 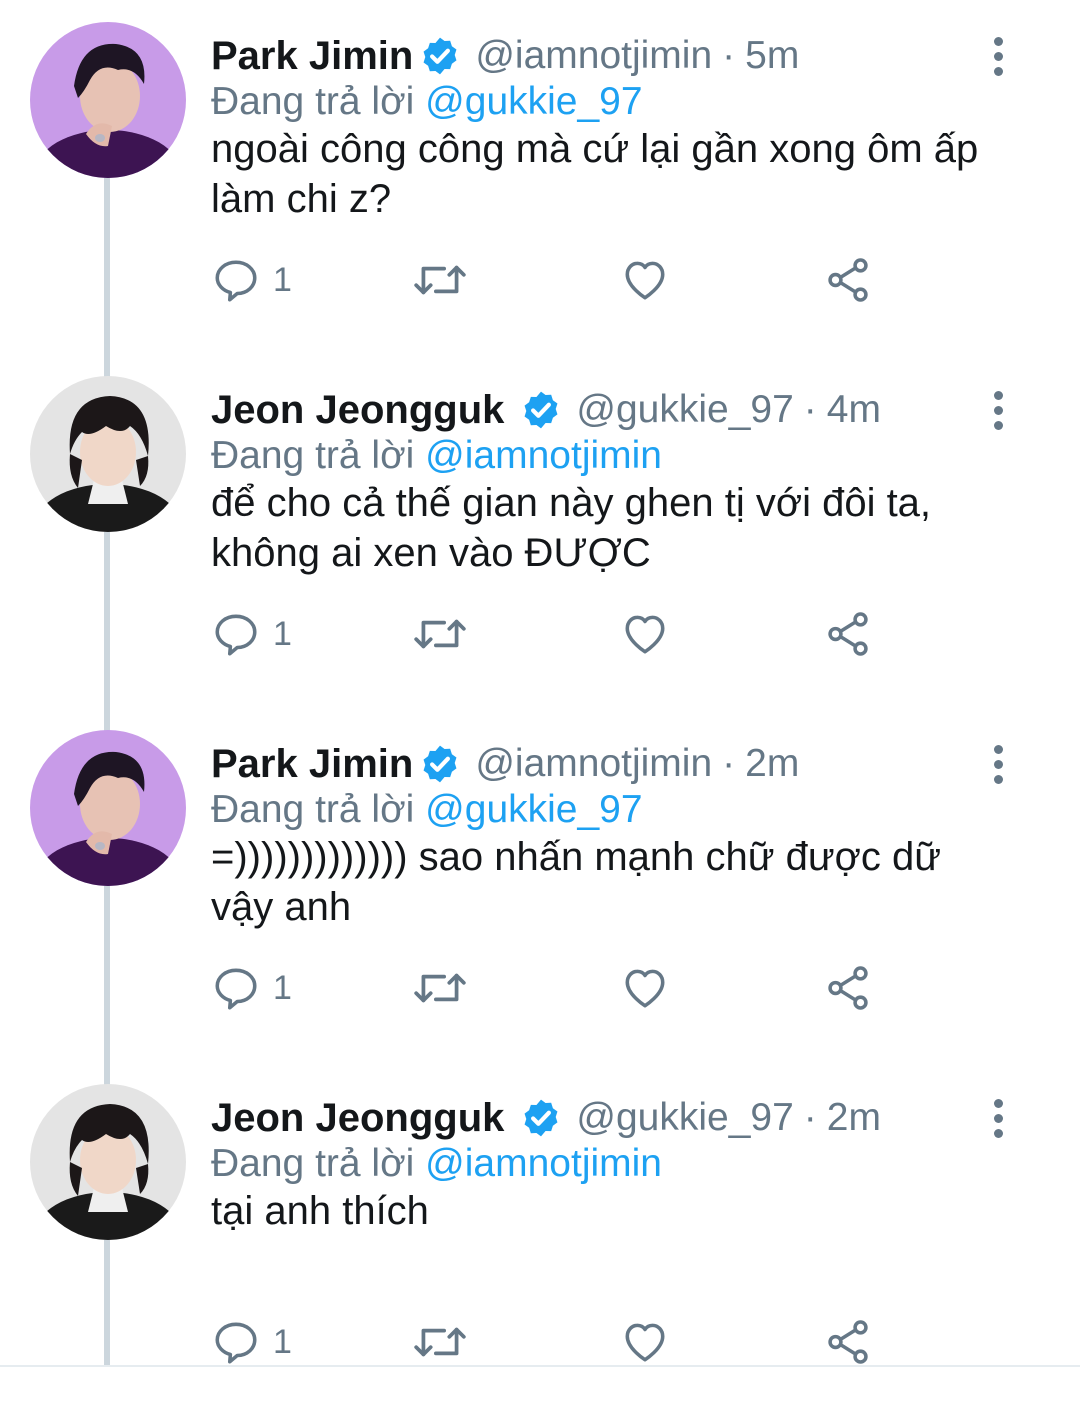 I want to click on tweet-header: Park Jimin @iamnotjimin · 2m, so click(x=505, y=764).